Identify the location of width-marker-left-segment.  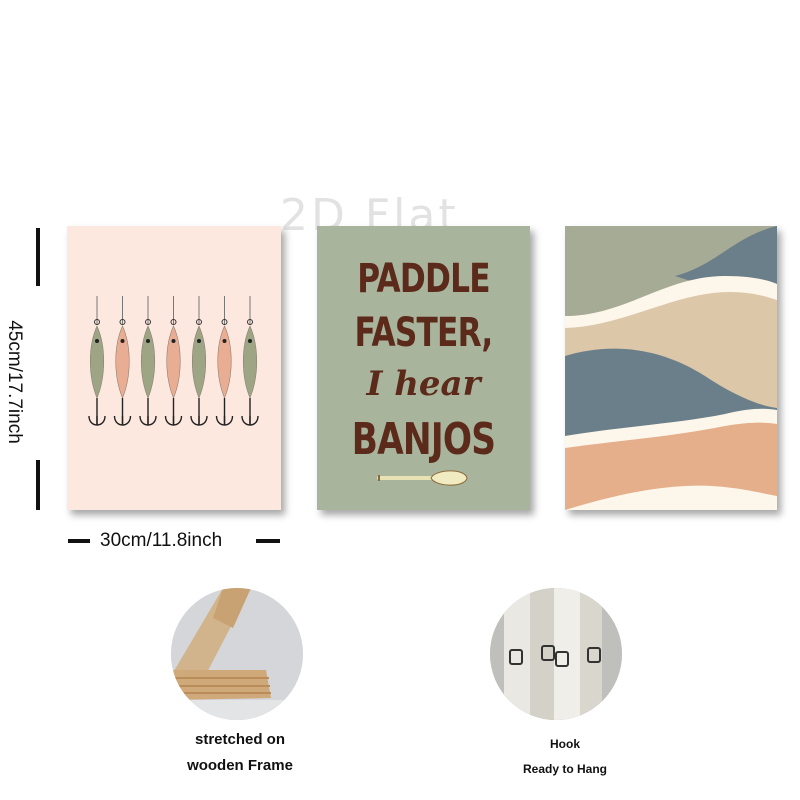
(79, 541).